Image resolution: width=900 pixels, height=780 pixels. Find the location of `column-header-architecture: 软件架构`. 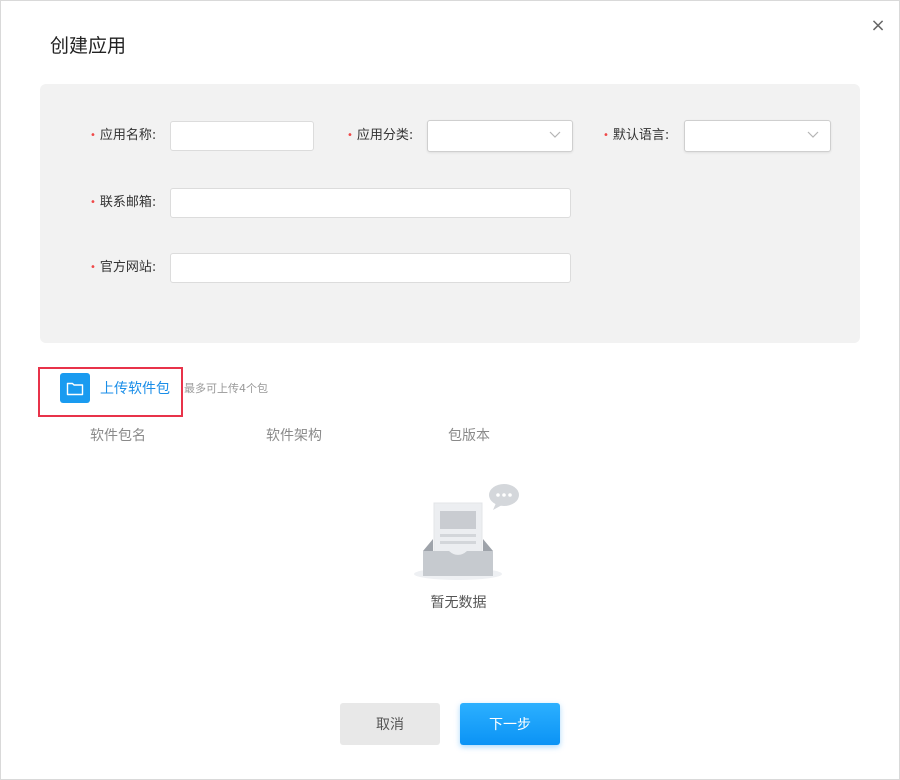

column-header-architecture: 软件架构 is located at coordinates (294, 436).